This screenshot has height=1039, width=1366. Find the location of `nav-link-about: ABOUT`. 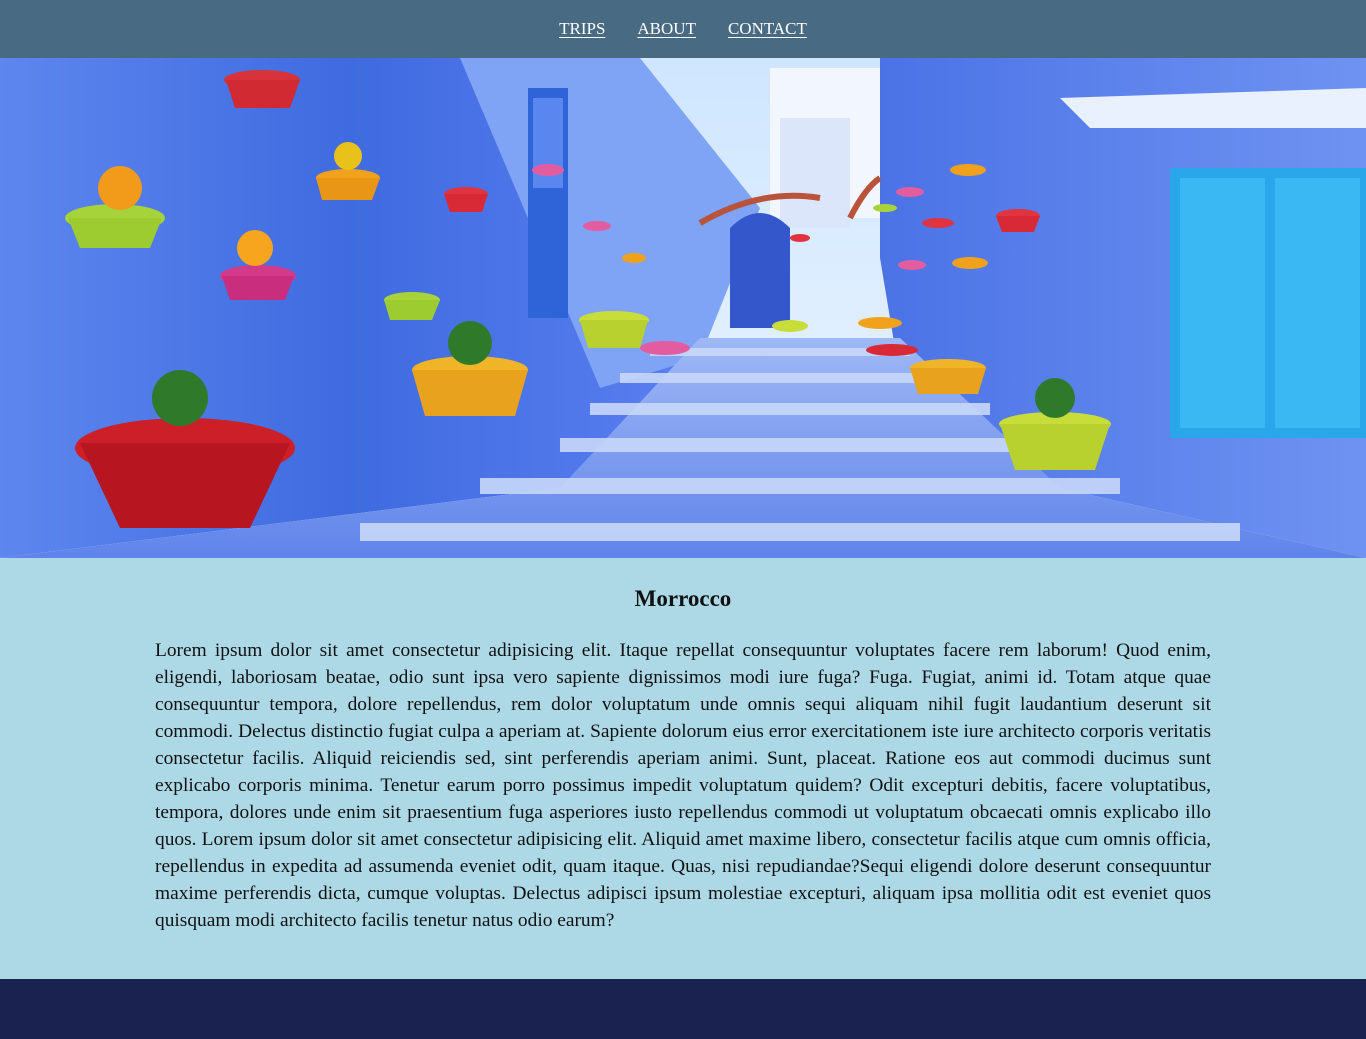

nav-link-about: ABOUT is located at coordinates (666, 29).